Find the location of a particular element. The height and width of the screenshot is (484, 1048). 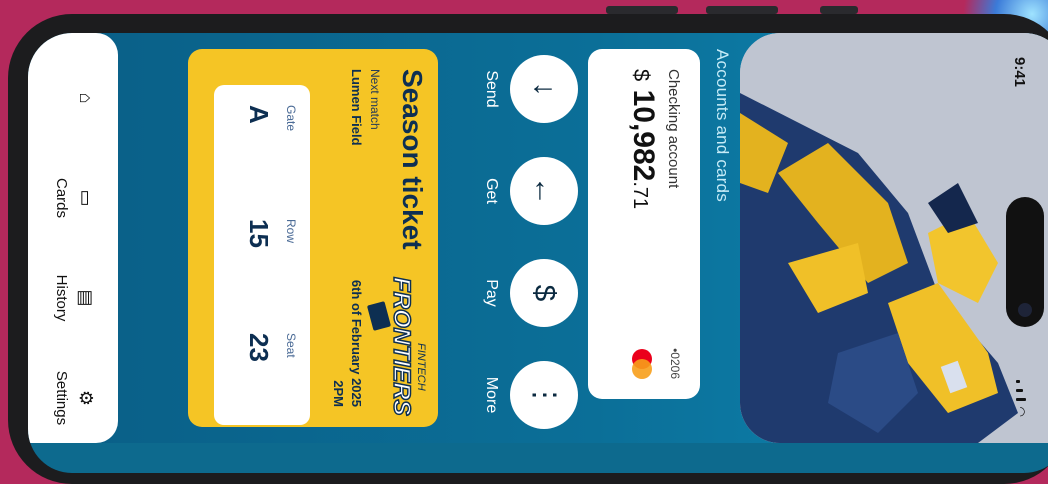

bottom-nav: ⌂ ▭ Cards ▤ History ⚙ Settings is located at coordinates (73, 238).